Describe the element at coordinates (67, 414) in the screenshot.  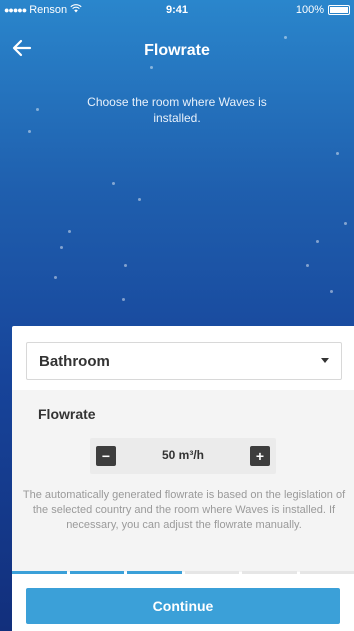
I see `flowrate-heading: Flowrate` at that location.